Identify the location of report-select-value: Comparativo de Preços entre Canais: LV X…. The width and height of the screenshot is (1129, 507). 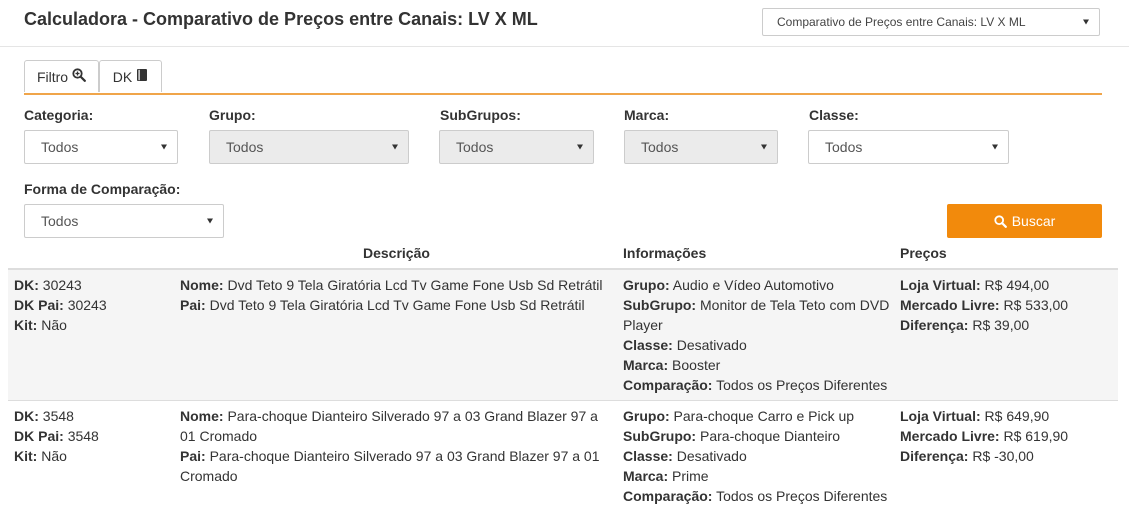
(901, 22).